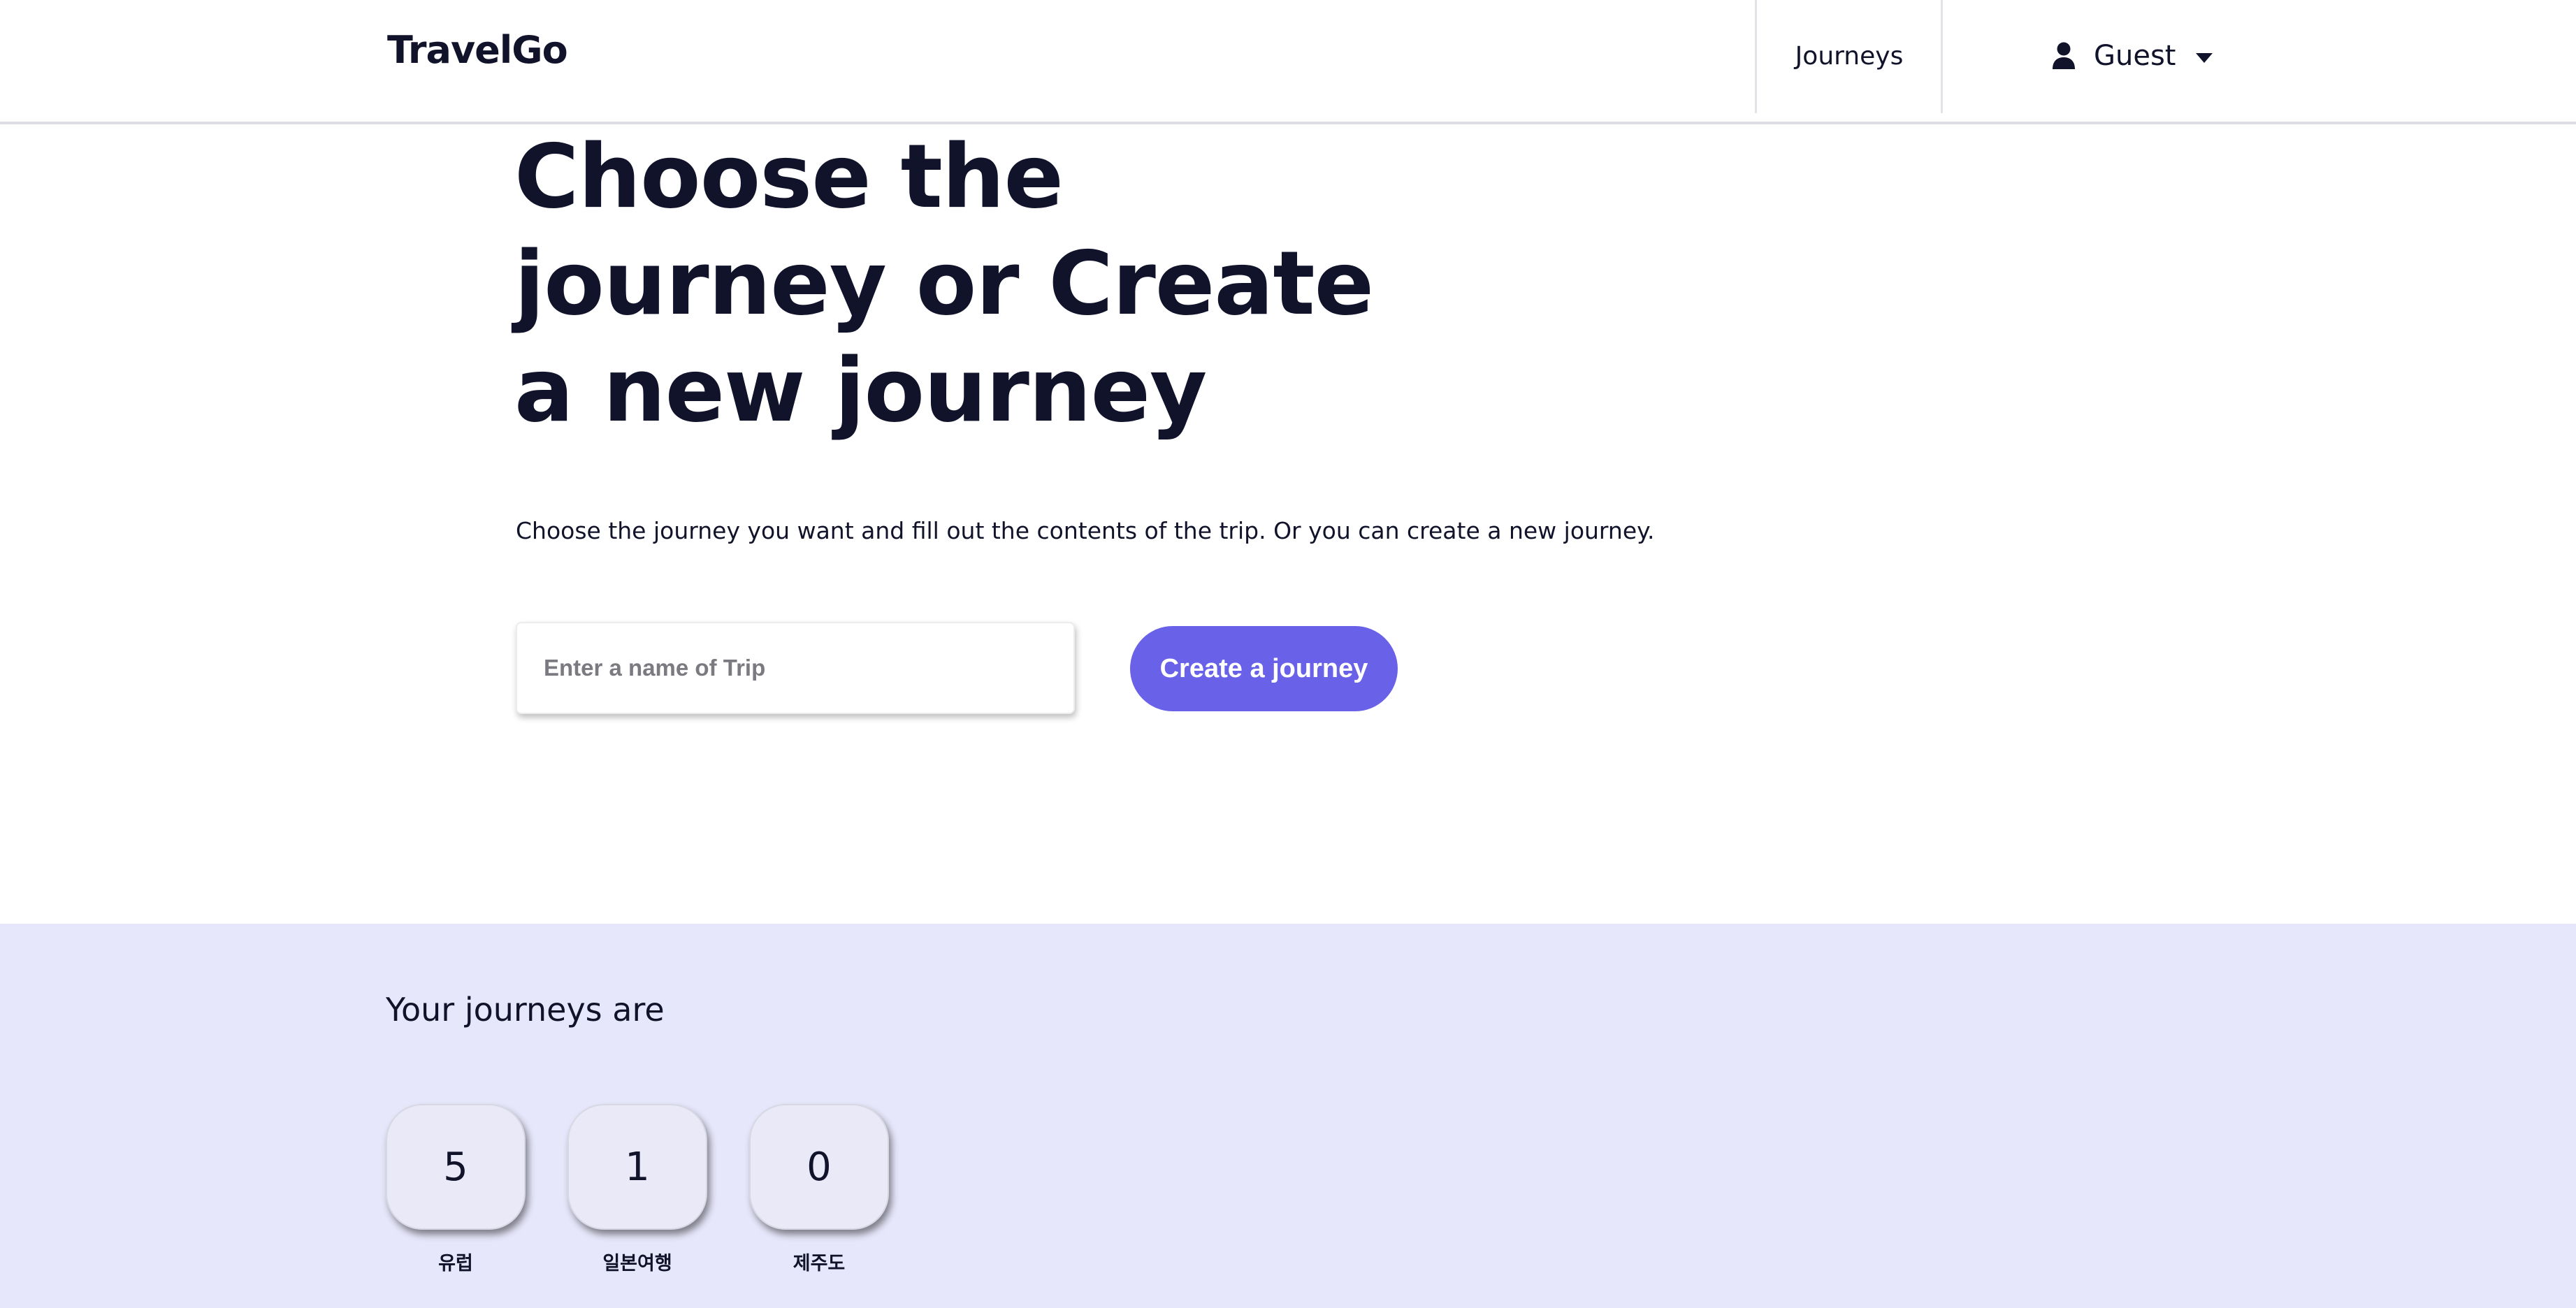 The image size is (2576, 1308). What do you see at coordinates (1288, 62) in the screenshot?
I see `top-navbar: TravelGo Journeys Guest` at bounding box center [1288, 62].